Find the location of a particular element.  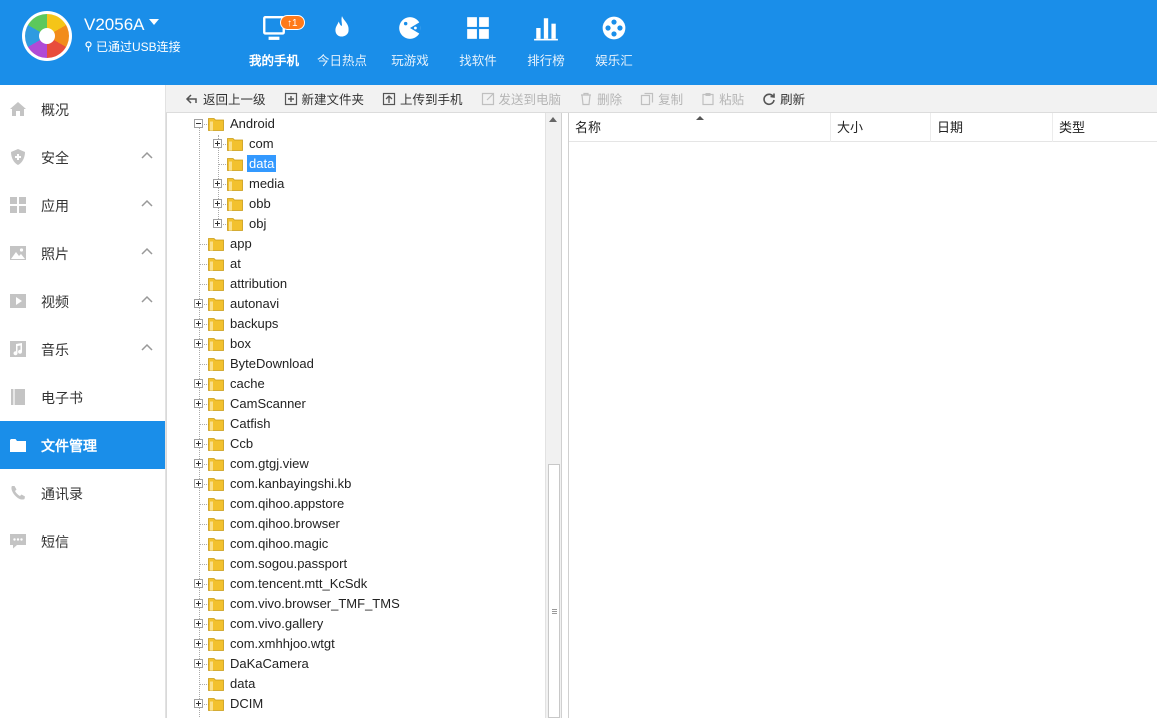

tree-scrollbar is located at coordinates (553, 415).